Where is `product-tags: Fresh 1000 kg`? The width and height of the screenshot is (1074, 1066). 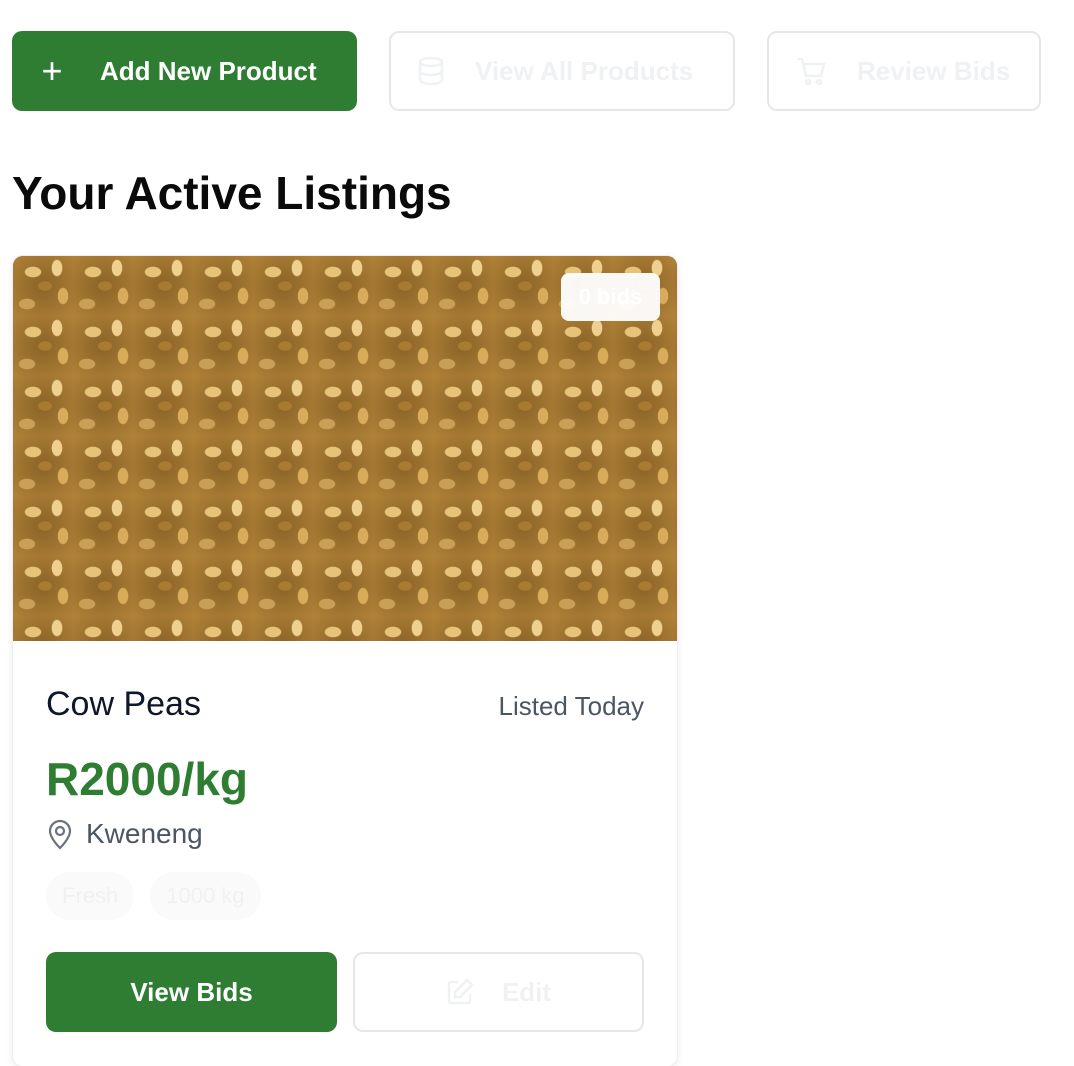 product-tags: Fresh 1000 kg is located at coordinates (345, 896).